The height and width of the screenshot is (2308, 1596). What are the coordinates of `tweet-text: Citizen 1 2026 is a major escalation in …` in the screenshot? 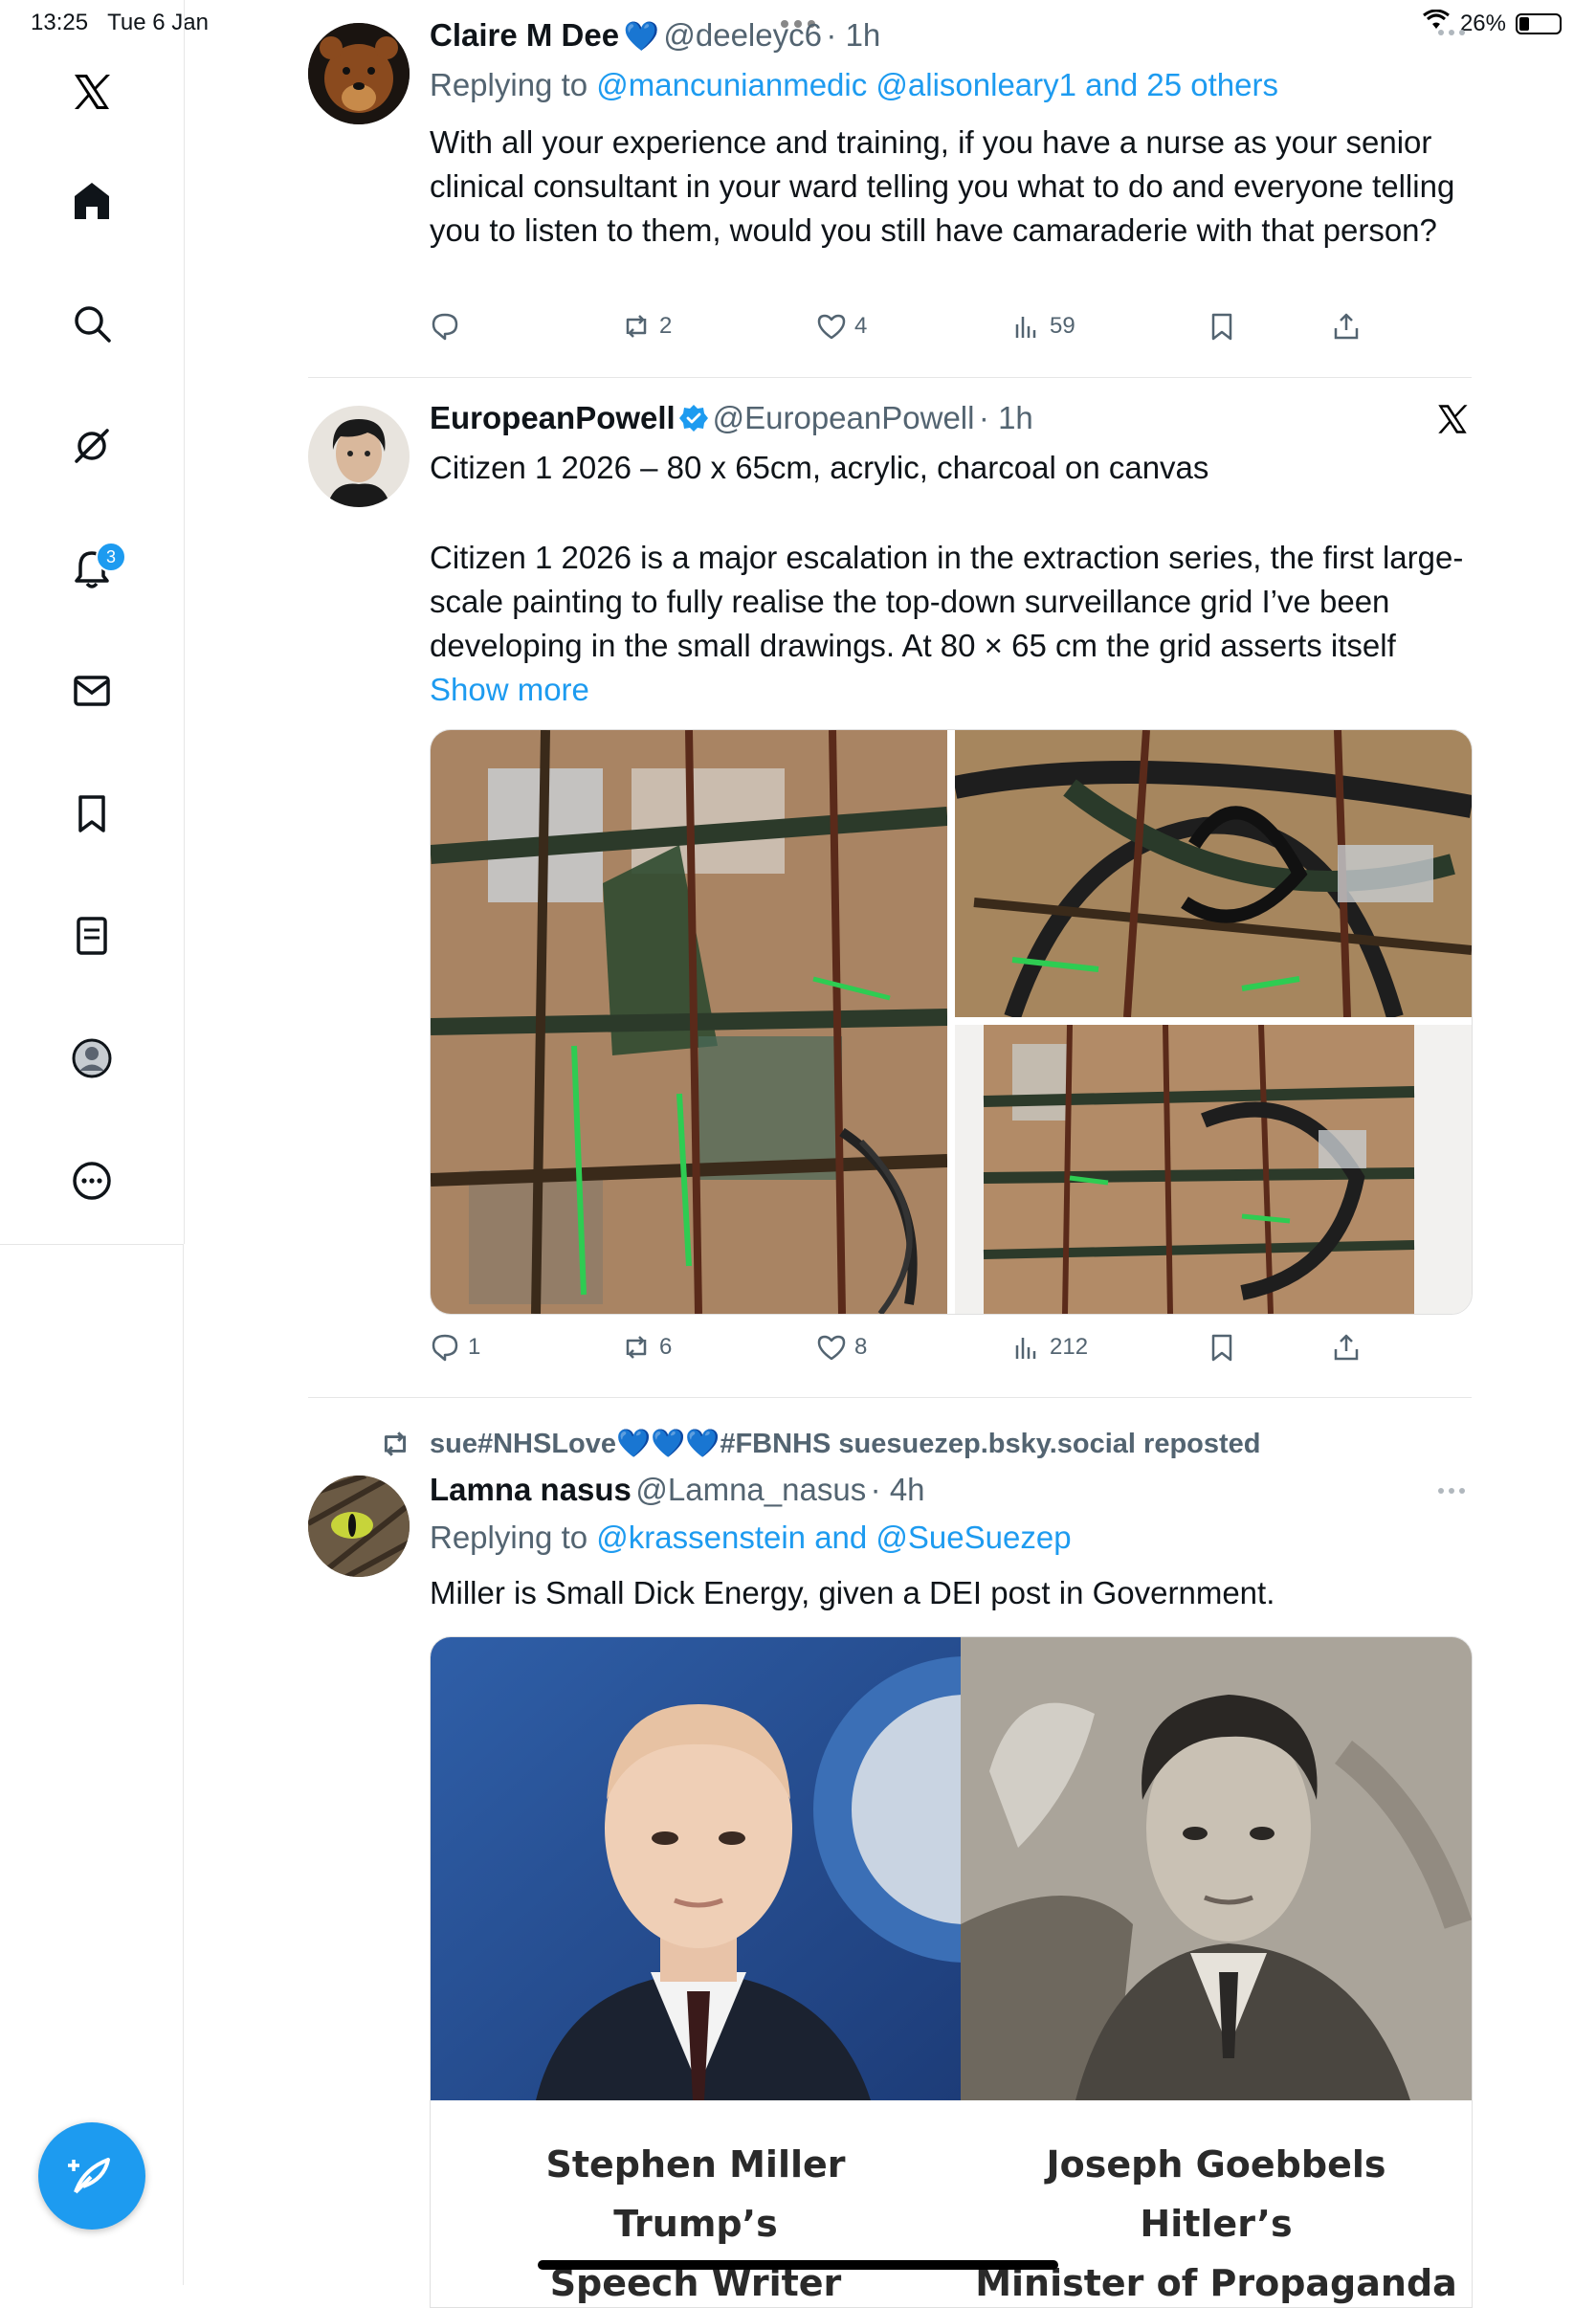 It's located at (947, 624).